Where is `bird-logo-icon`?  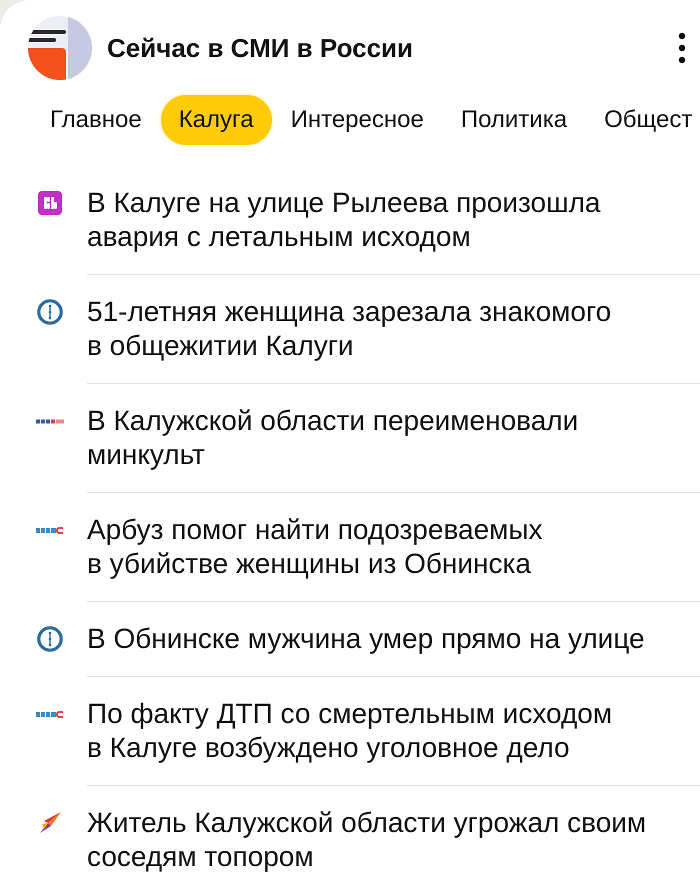
bird-logo-icon is located at coordinates (50, 823).